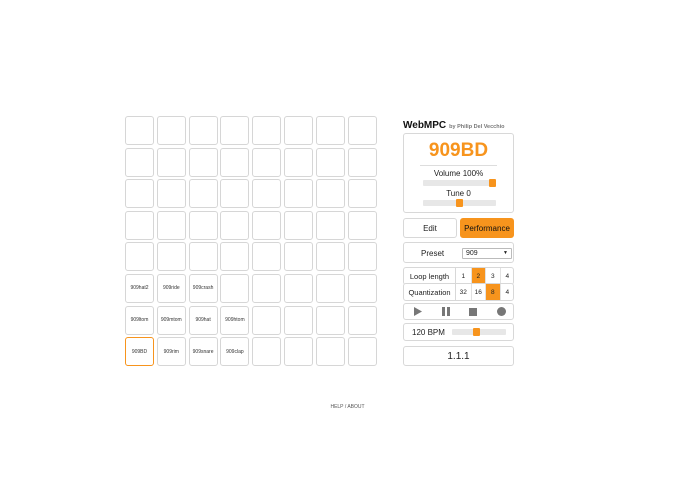 The image size is (695, 494). I want to click on transport-controls, so click(458, 311).